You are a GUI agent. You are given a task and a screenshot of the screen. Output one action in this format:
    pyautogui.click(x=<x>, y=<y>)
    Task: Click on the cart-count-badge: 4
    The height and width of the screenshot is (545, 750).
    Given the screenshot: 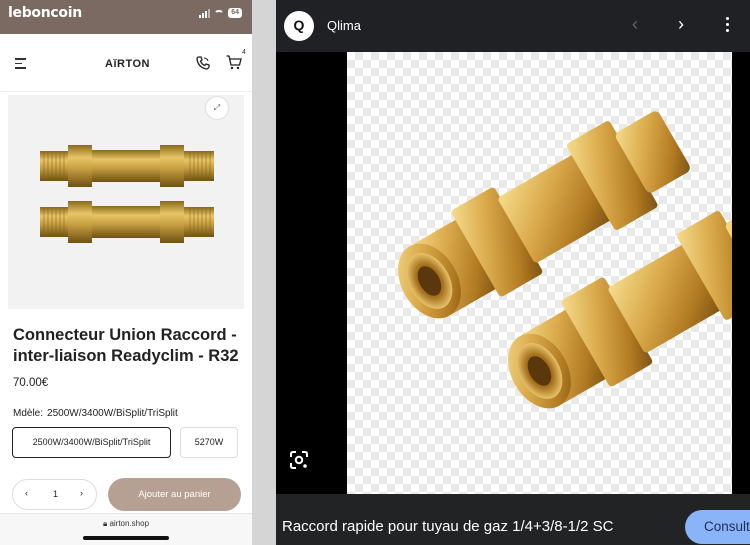 What is the action you would take?
    pyautogui.click(x=244, y=52)
    